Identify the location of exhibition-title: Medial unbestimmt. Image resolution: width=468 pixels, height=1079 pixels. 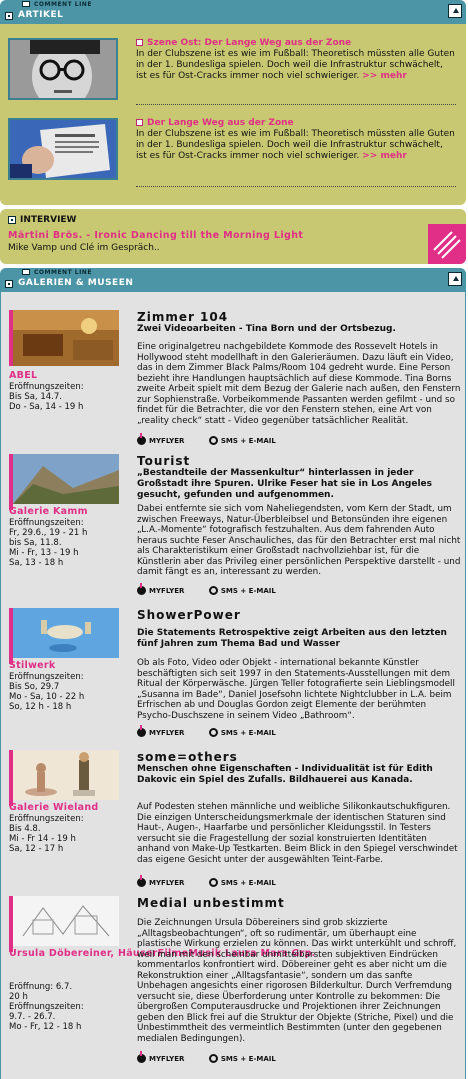
(211, 903).